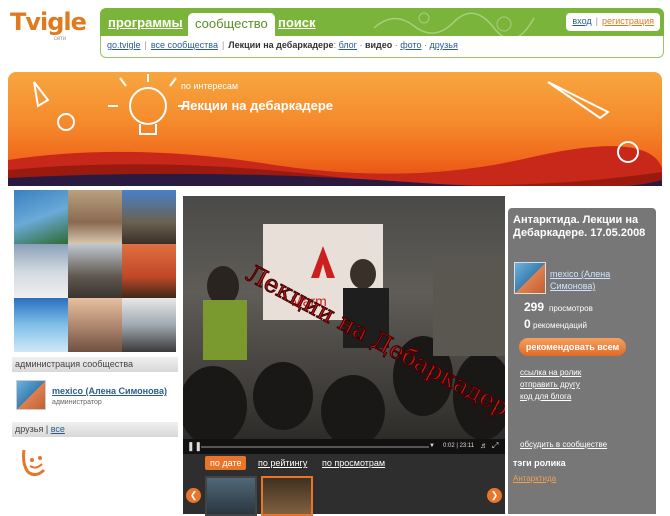 Image resolution: width=670 pixels, height=516 pixels. Describe the element at coordinates (378, 45) in the screenshot. I see `subnav-video: видео` at that location.